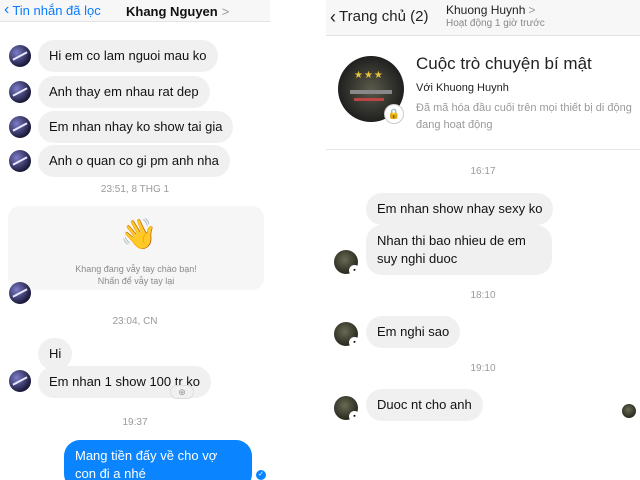  Describe the element at coordinates (384, 16) in the screenshot. I see `back-label: Trang chủ (2)` at that location.